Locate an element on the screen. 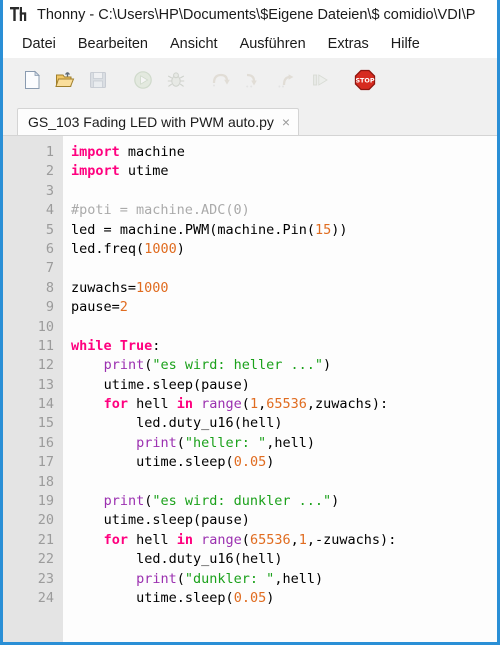  code-line: while True: is located at coordinates (116, 345).